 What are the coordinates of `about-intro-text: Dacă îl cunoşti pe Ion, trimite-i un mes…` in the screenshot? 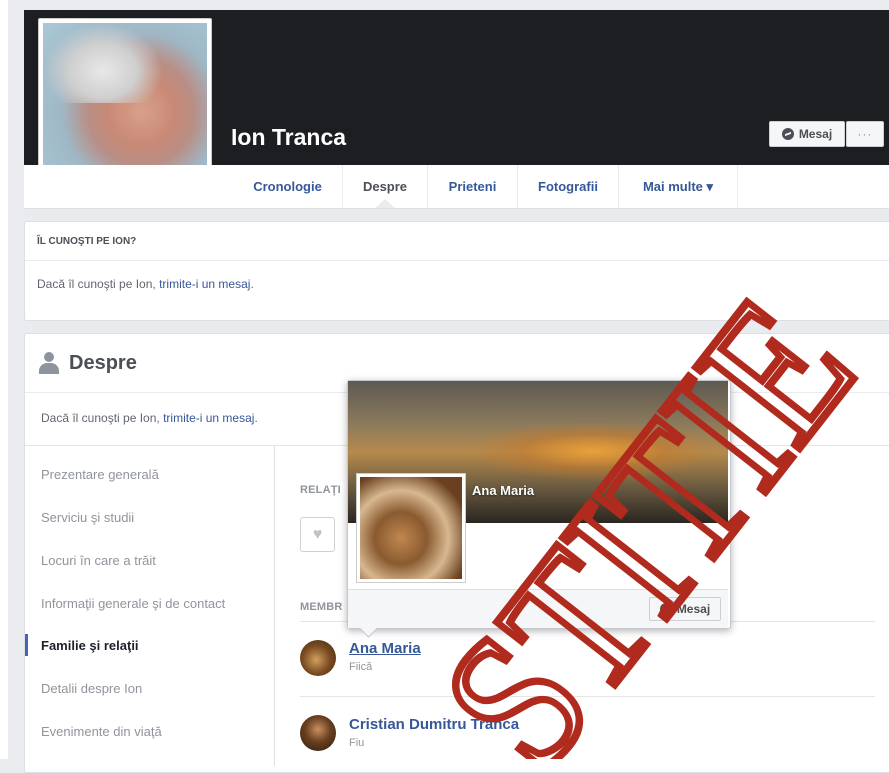 It's located at (149, 418).